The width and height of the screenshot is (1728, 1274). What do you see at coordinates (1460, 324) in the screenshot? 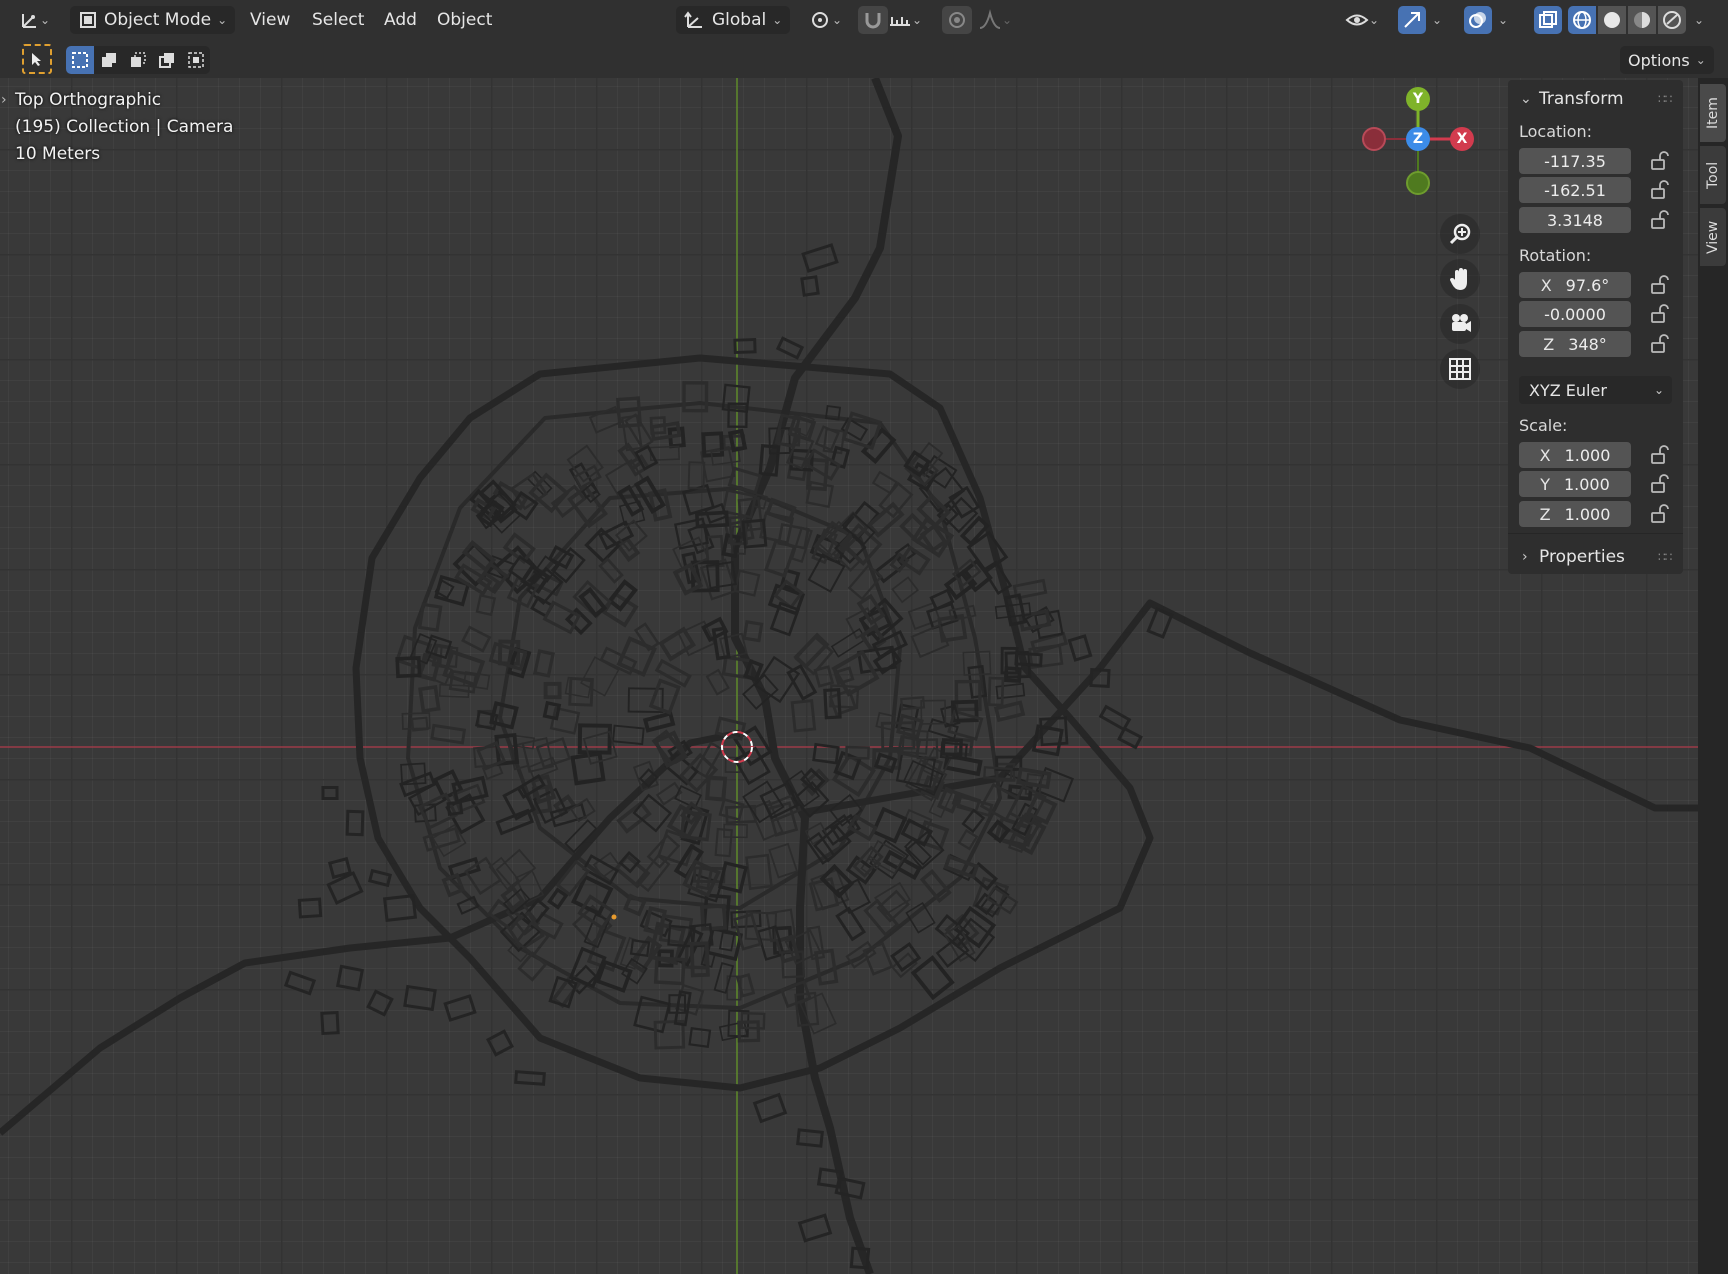
I see `camera-view-button` at bounding box center [1460, 324].